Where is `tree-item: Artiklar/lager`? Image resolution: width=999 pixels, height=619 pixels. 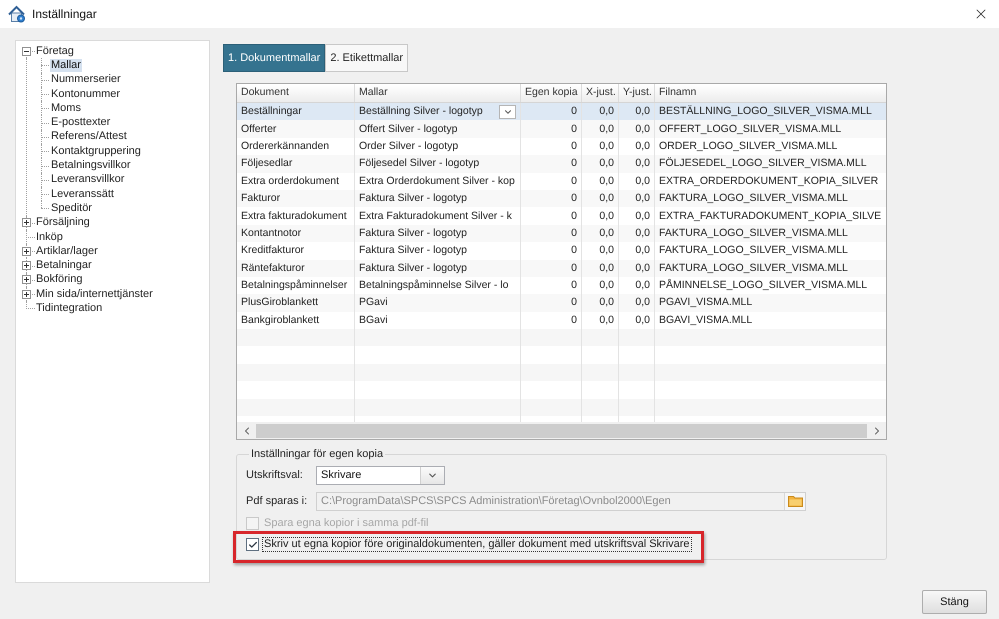 tree-item: Artiklar/lager is located at coordinates (67, 251).